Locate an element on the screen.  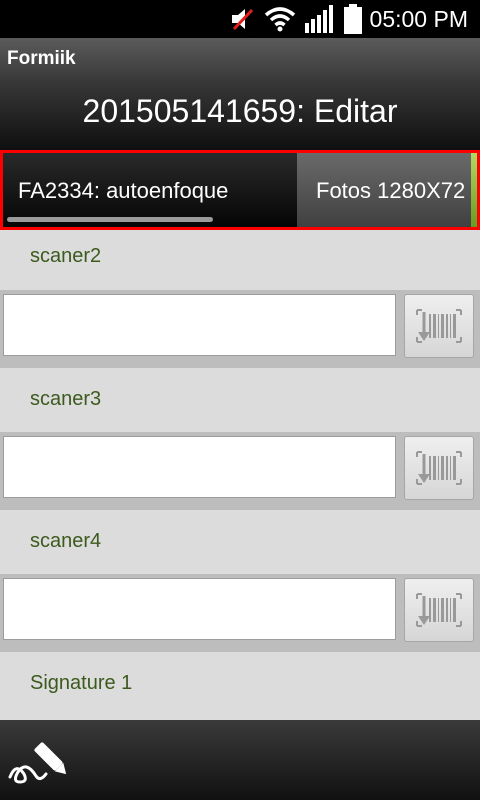
scaner4-input is located at coordinates (199, 609).